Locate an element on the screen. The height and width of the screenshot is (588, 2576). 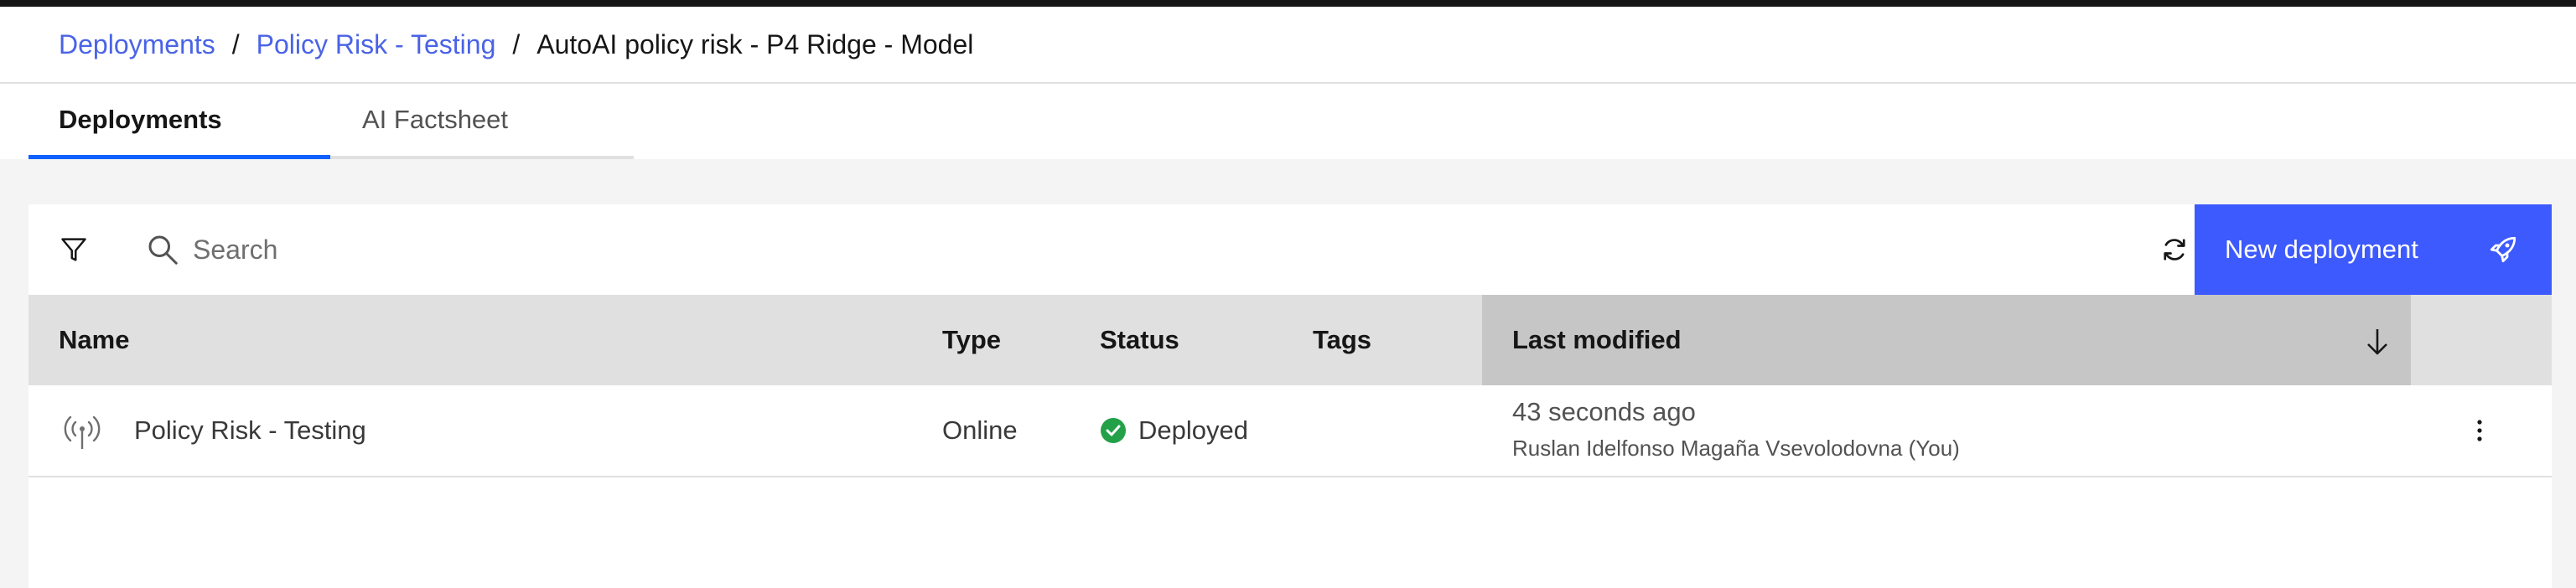
filter-icon is located at coordinates (73, 250).